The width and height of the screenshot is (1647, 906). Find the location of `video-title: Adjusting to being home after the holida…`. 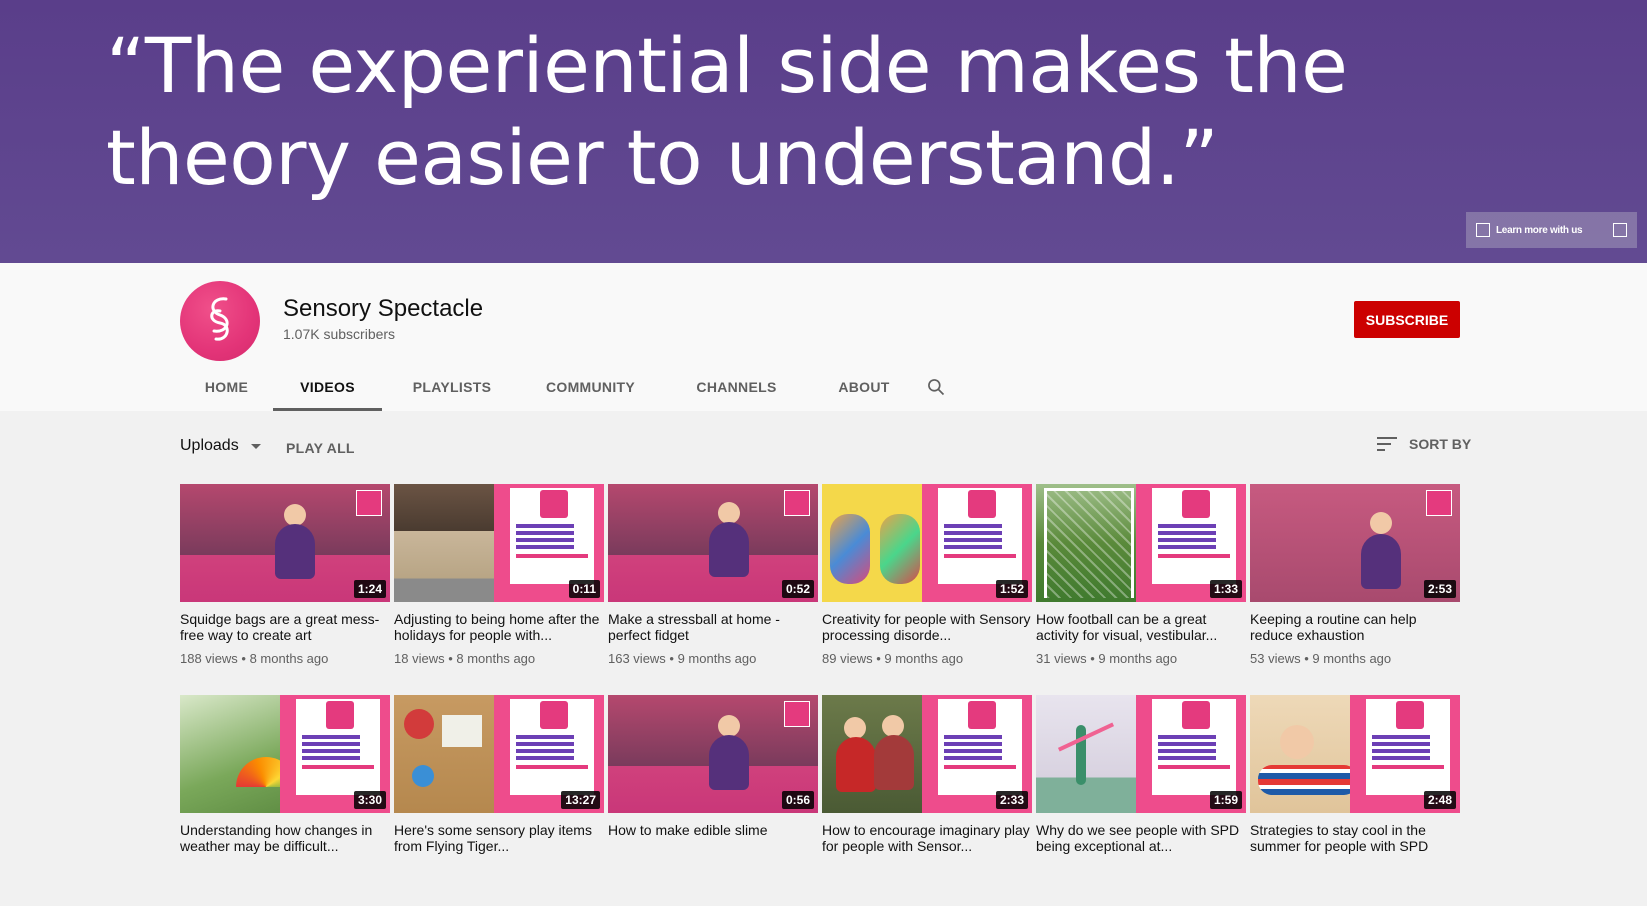

video-title: Adjusting to being home after the holida… is located at coordinates (499, 627).